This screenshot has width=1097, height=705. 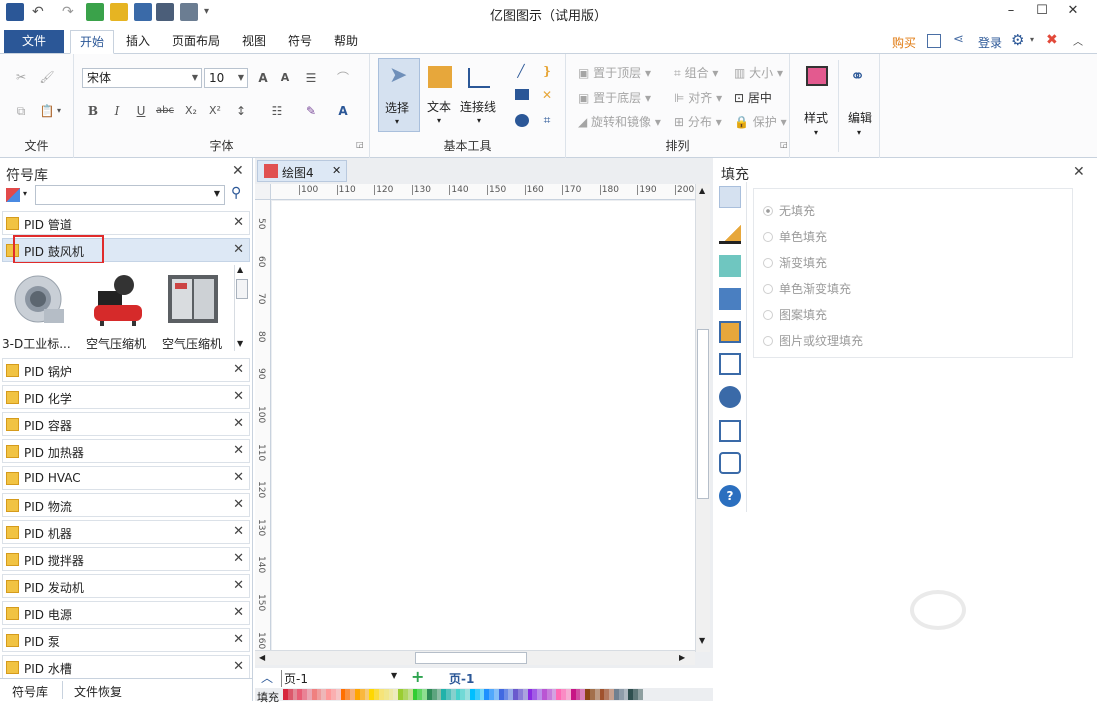 I want to click on close-library-icon: ✕, so click(x=238, y=171).